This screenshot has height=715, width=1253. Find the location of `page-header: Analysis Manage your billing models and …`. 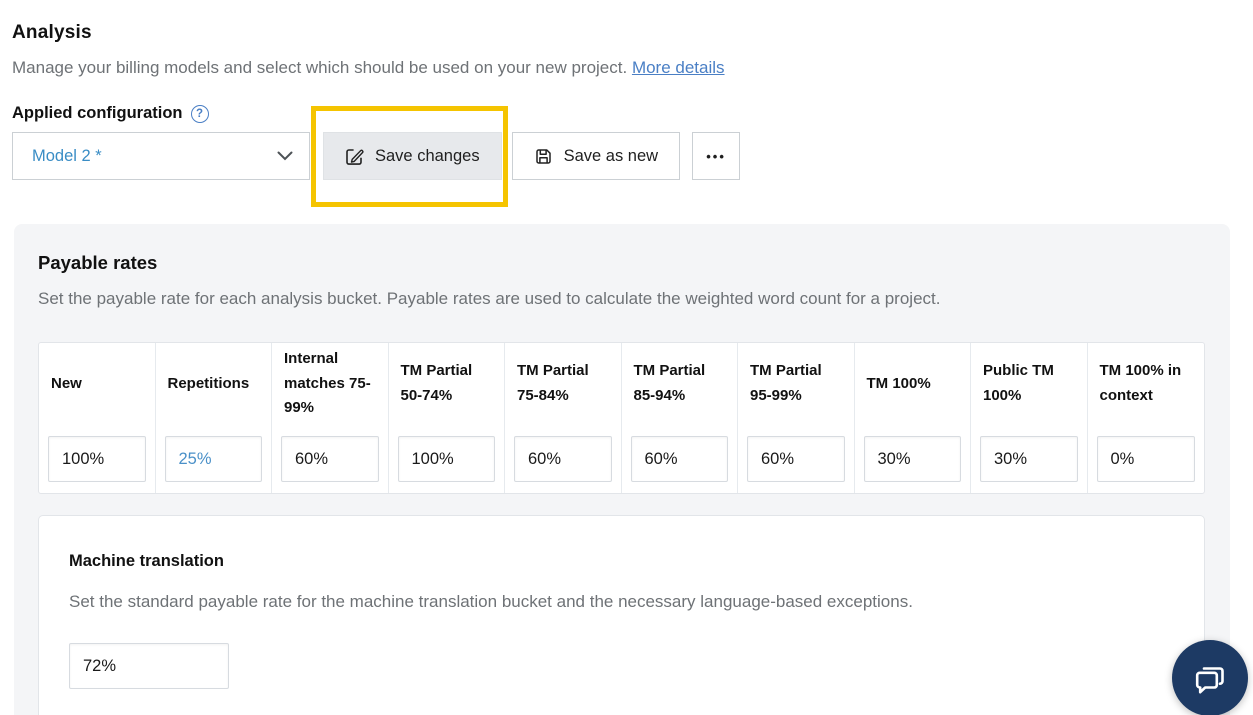

page-header: Analysis Manage your billing models and … is located at coordinates (626, 39).